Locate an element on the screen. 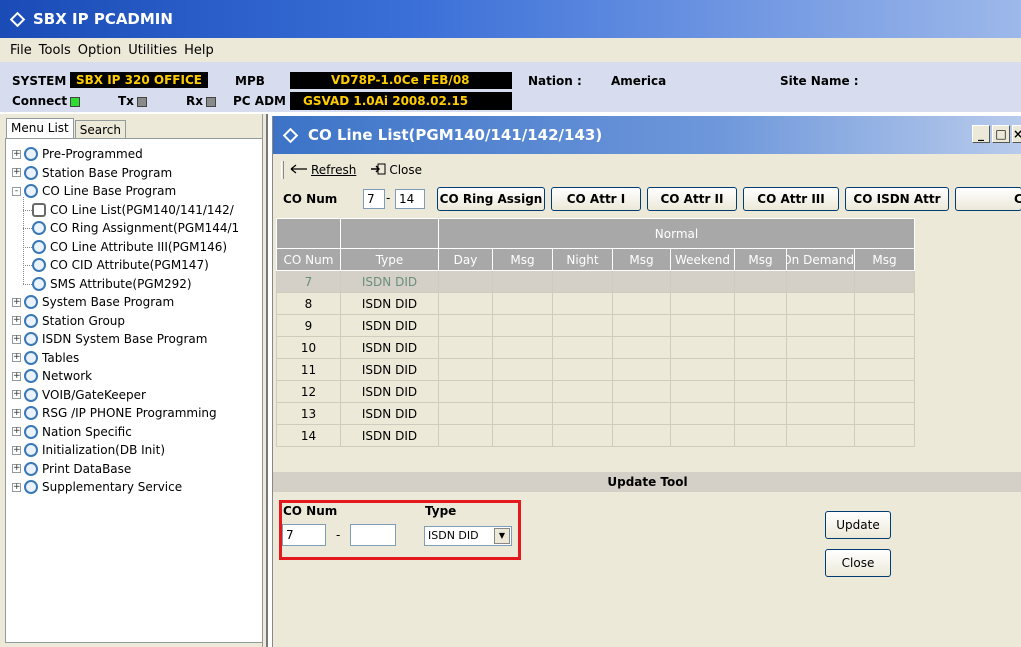  tab-menu-list: Menu List is located at coordinates (40, 128).